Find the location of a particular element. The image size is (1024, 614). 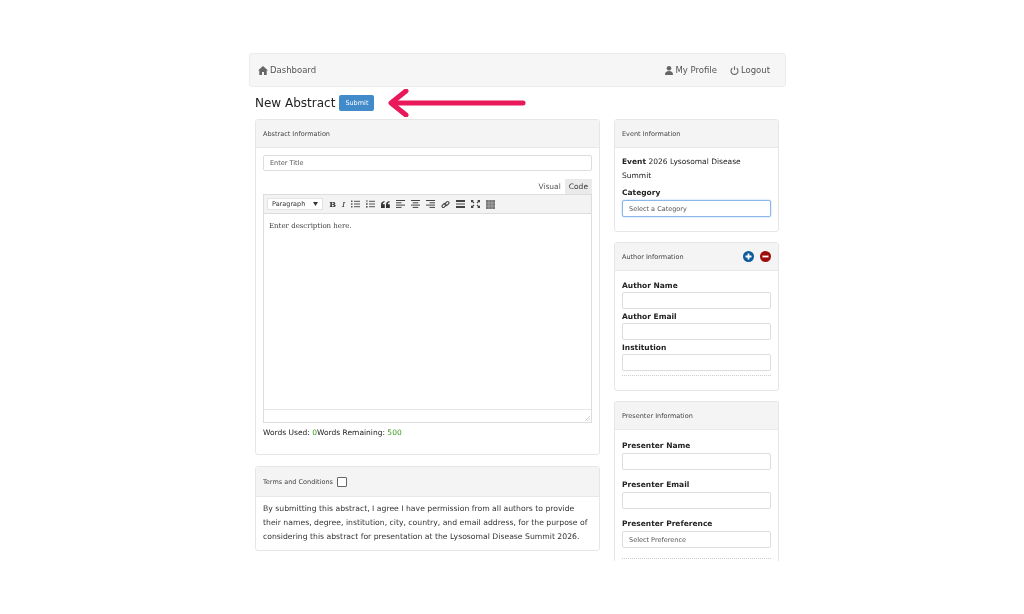

align-left-icon is located at coordinates (401, 204).